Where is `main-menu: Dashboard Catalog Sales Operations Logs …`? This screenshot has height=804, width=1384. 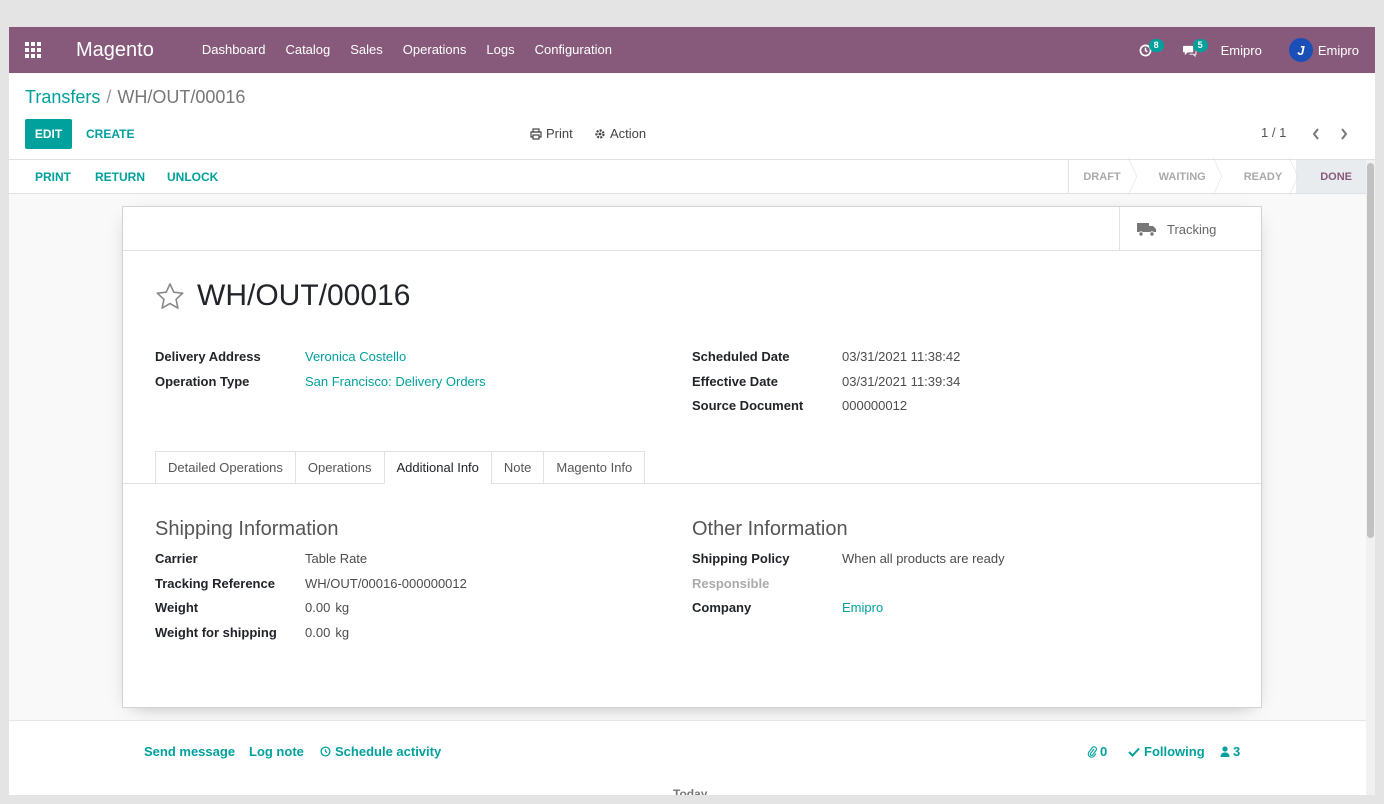 main-menu: Dashboard Catalog Sales Operations Logs … is located at coordinates (407, 50).